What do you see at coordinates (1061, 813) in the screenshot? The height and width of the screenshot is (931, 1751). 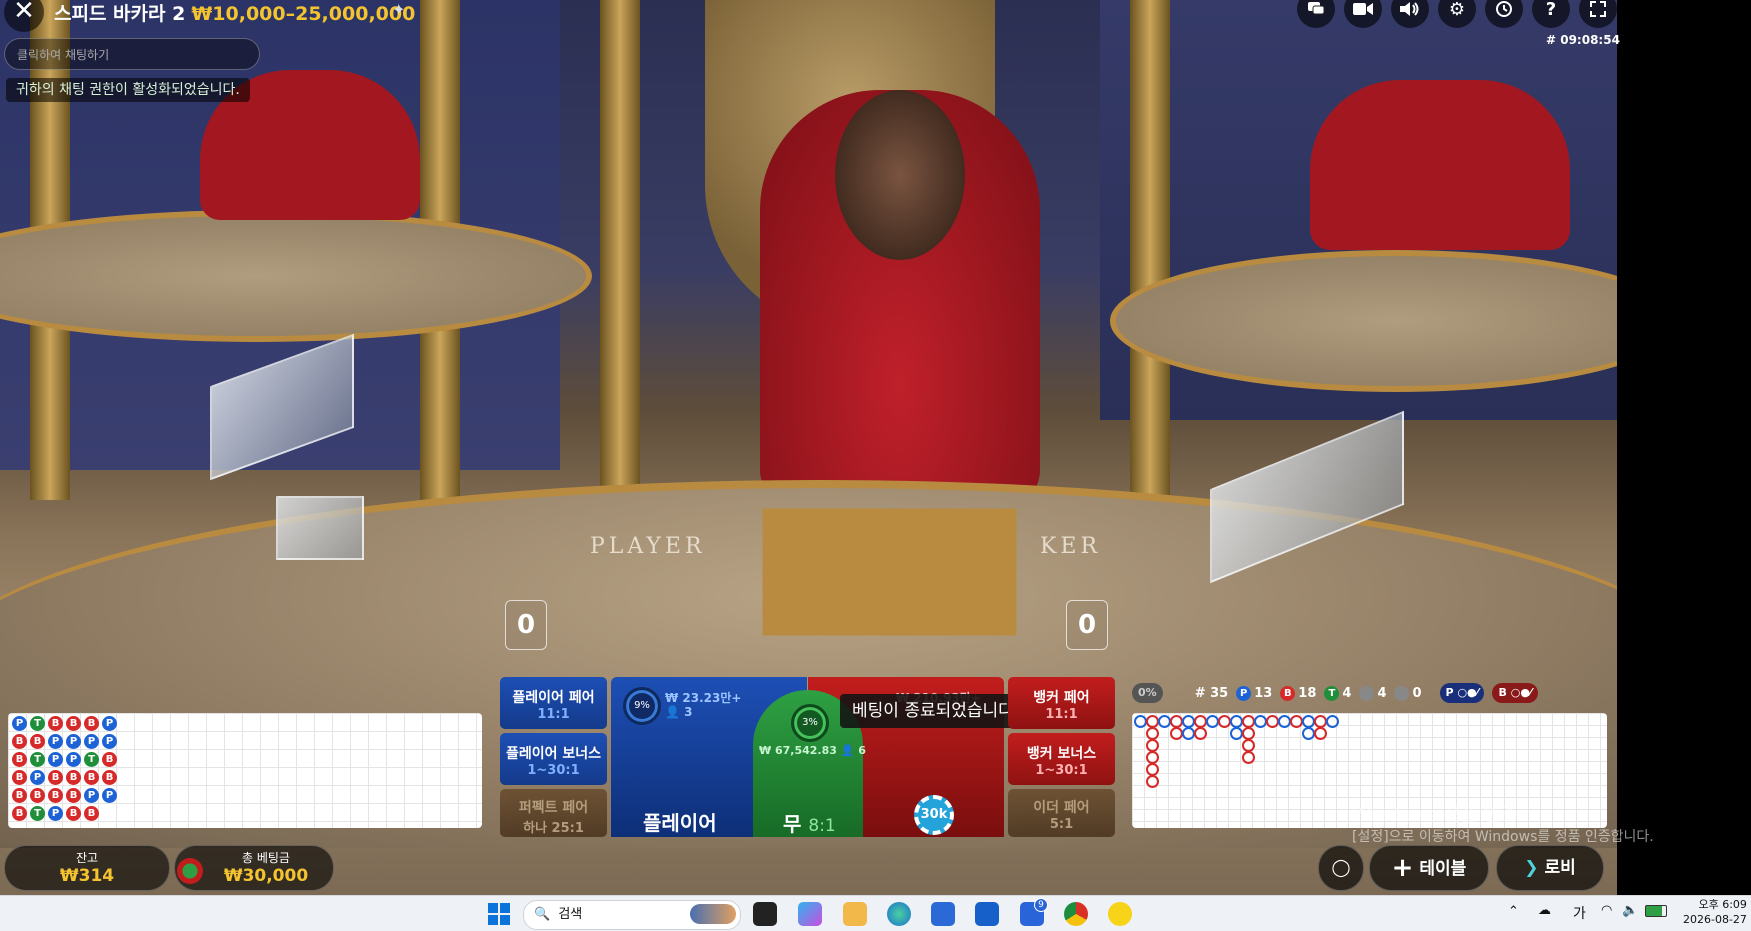 I see `either-pair-bet: 이더 페어 5:1` at bounding box center [1061, 813].